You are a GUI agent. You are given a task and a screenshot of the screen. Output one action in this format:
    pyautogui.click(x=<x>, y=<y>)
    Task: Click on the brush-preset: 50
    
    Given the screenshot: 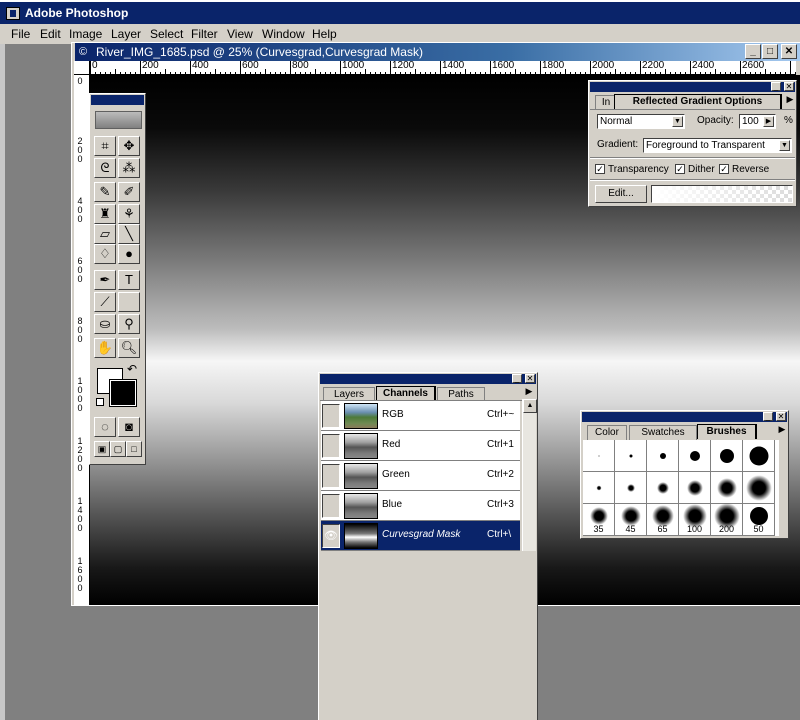 What is the action you would take?
    pyautogui.click(x=759, y=520)
    